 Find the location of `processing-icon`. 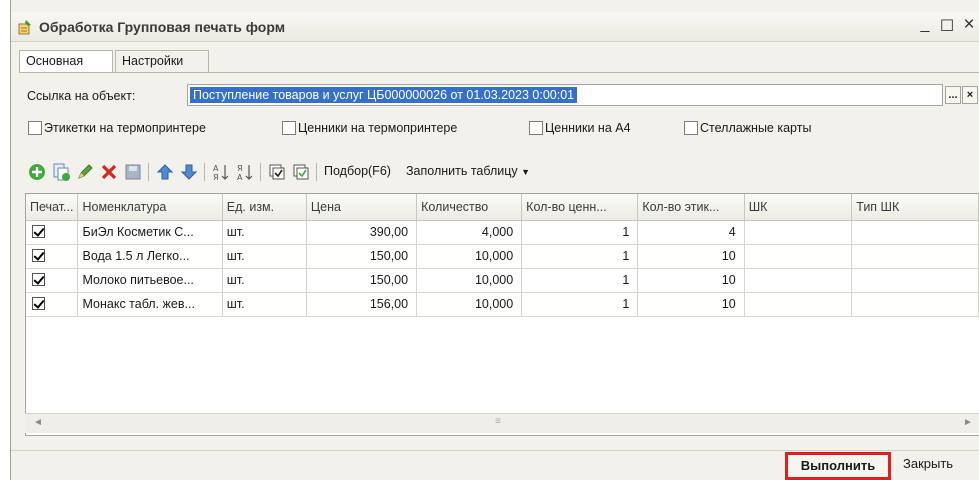

processing-icon is located at coordinates (24, 27).